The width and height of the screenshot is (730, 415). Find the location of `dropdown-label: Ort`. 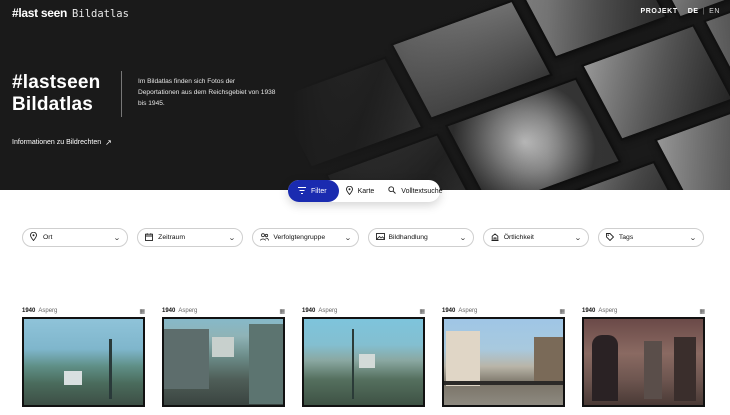

dropdown-label: Ort is located at coordinates (48, 237).